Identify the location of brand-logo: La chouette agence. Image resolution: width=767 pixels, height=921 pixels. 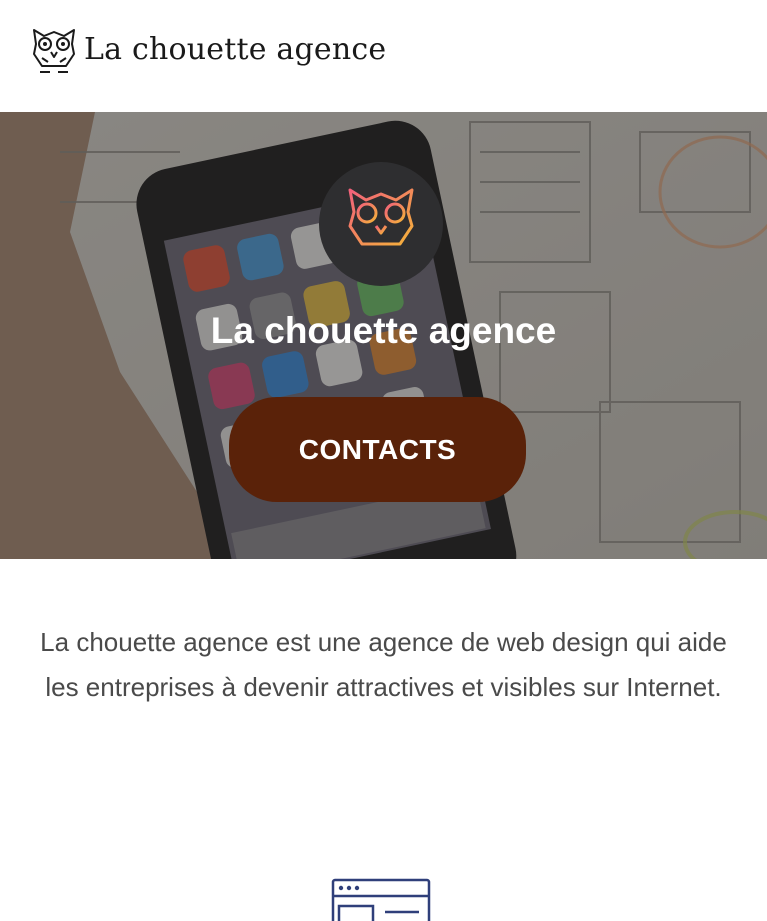
(208, 51).